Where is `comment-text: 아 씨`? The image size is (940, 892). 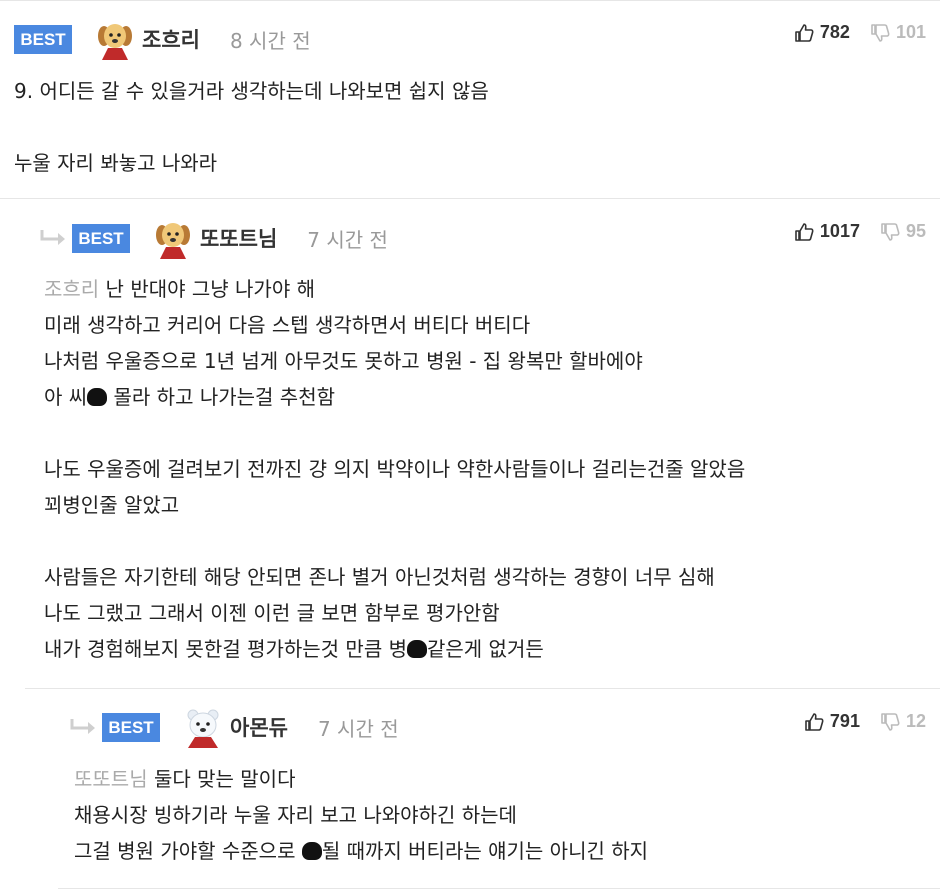
comment-text: 아 씨 is located at coordinates (66, 397).